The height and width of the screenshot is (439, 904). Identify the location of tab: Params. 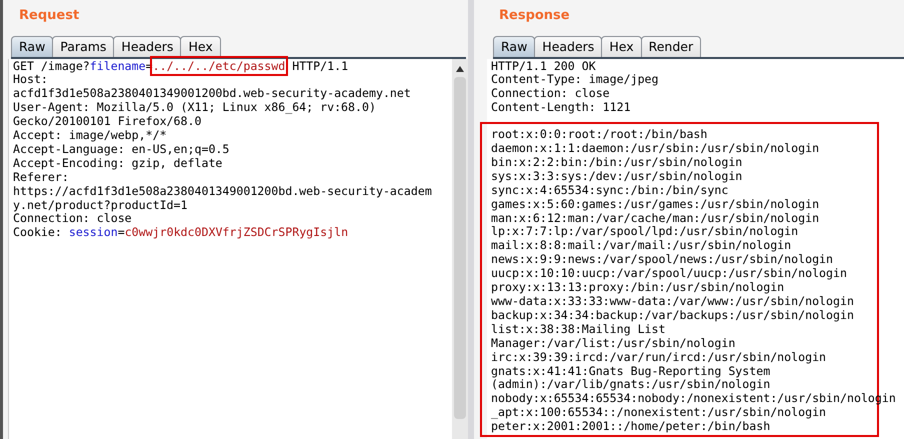
(83, 46).